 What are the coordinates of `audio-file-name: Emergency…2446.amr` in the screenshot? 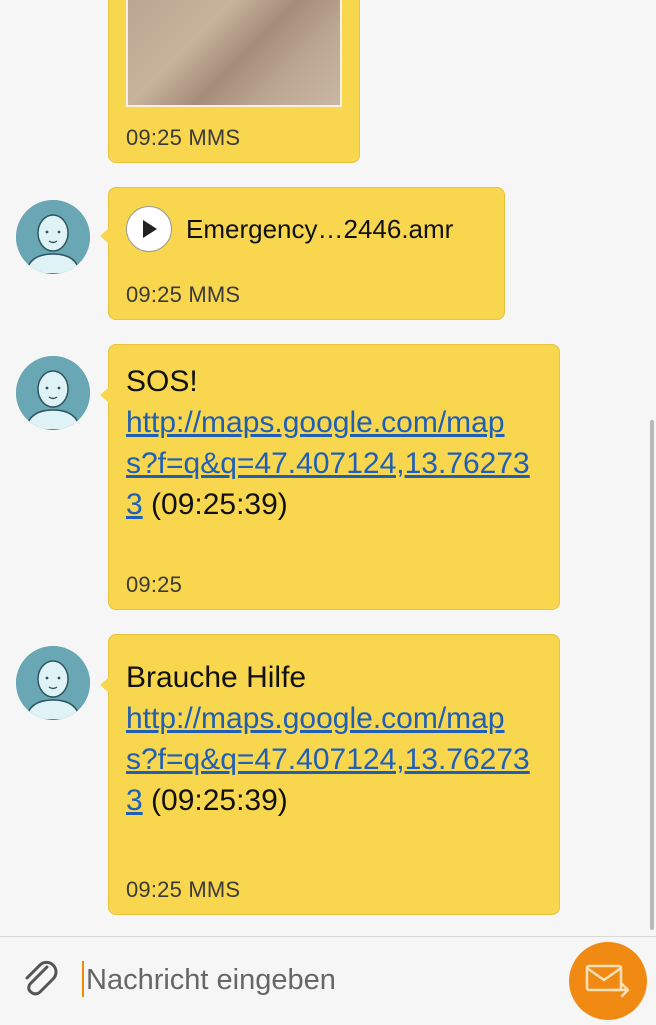 It's located at (320, 228).